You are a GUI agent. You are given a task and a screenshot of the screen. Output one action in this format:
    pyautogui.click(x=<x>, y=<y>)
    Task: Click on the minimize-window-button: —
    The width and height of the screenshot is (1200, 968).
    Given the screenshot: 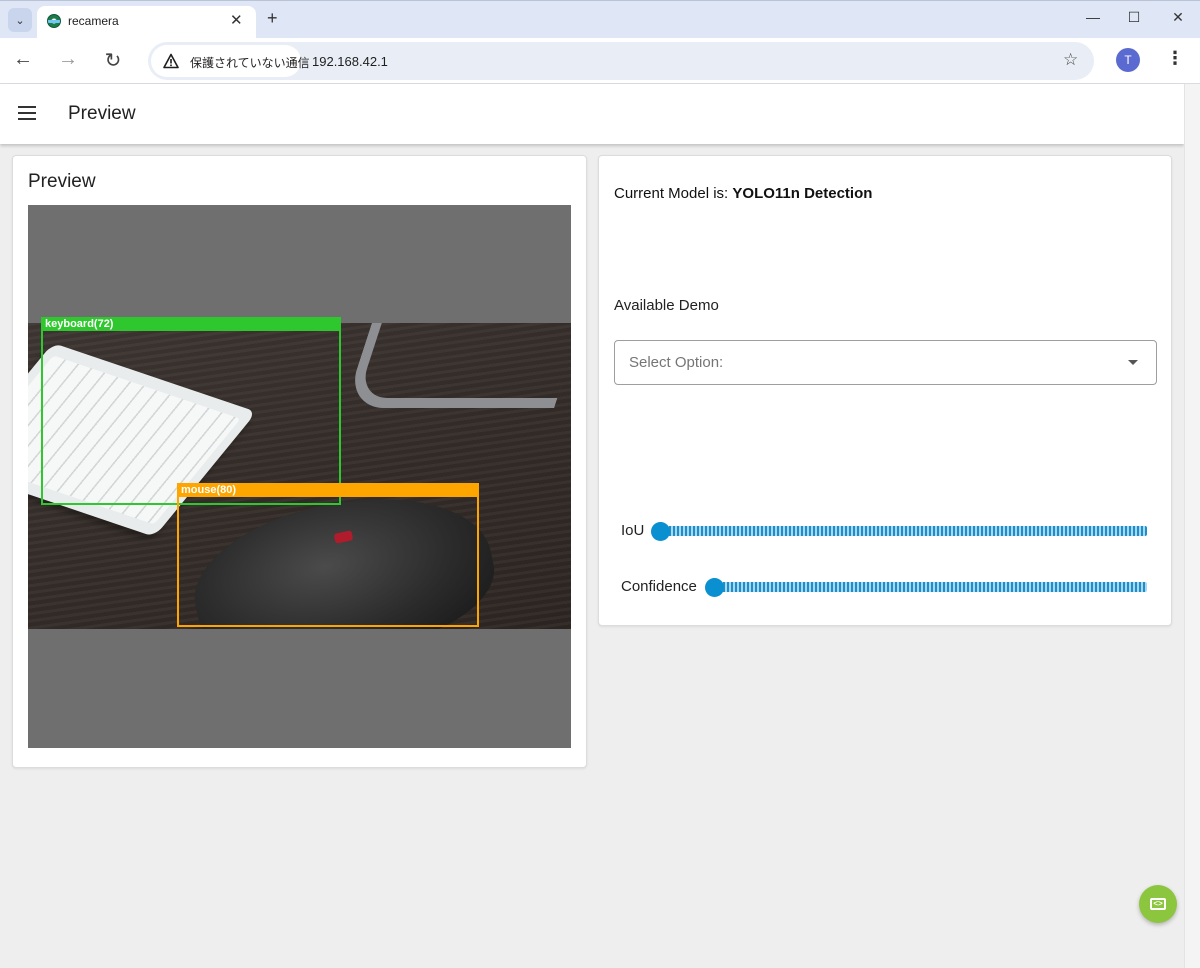 What is the action you would take?
    pyautogui.click(x=1093, y=17)
    